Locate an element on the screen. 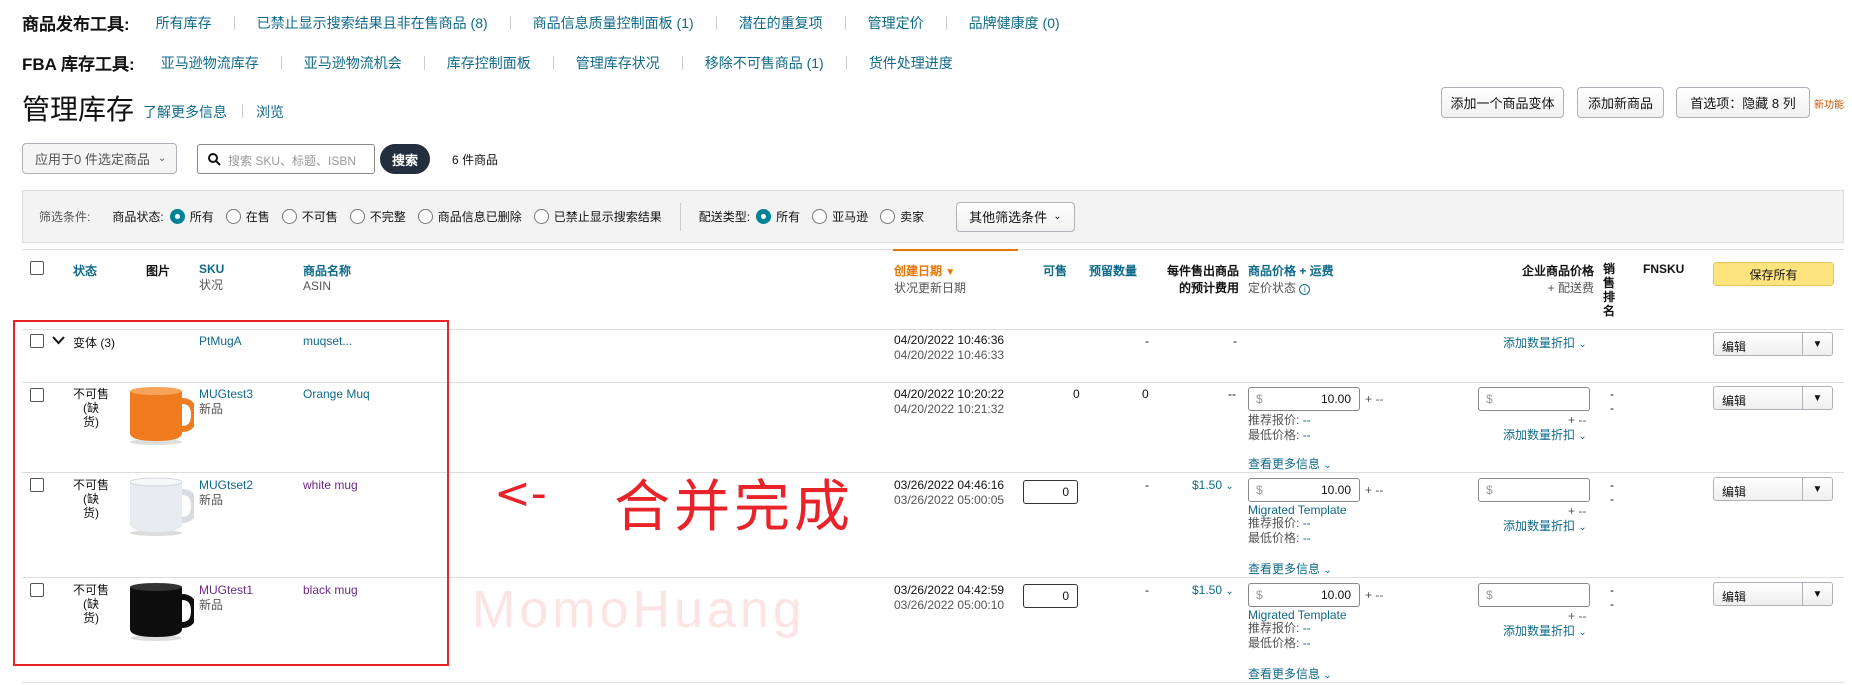  learn-more-link: 了解更多信息 is located at coordinates (185, 112).